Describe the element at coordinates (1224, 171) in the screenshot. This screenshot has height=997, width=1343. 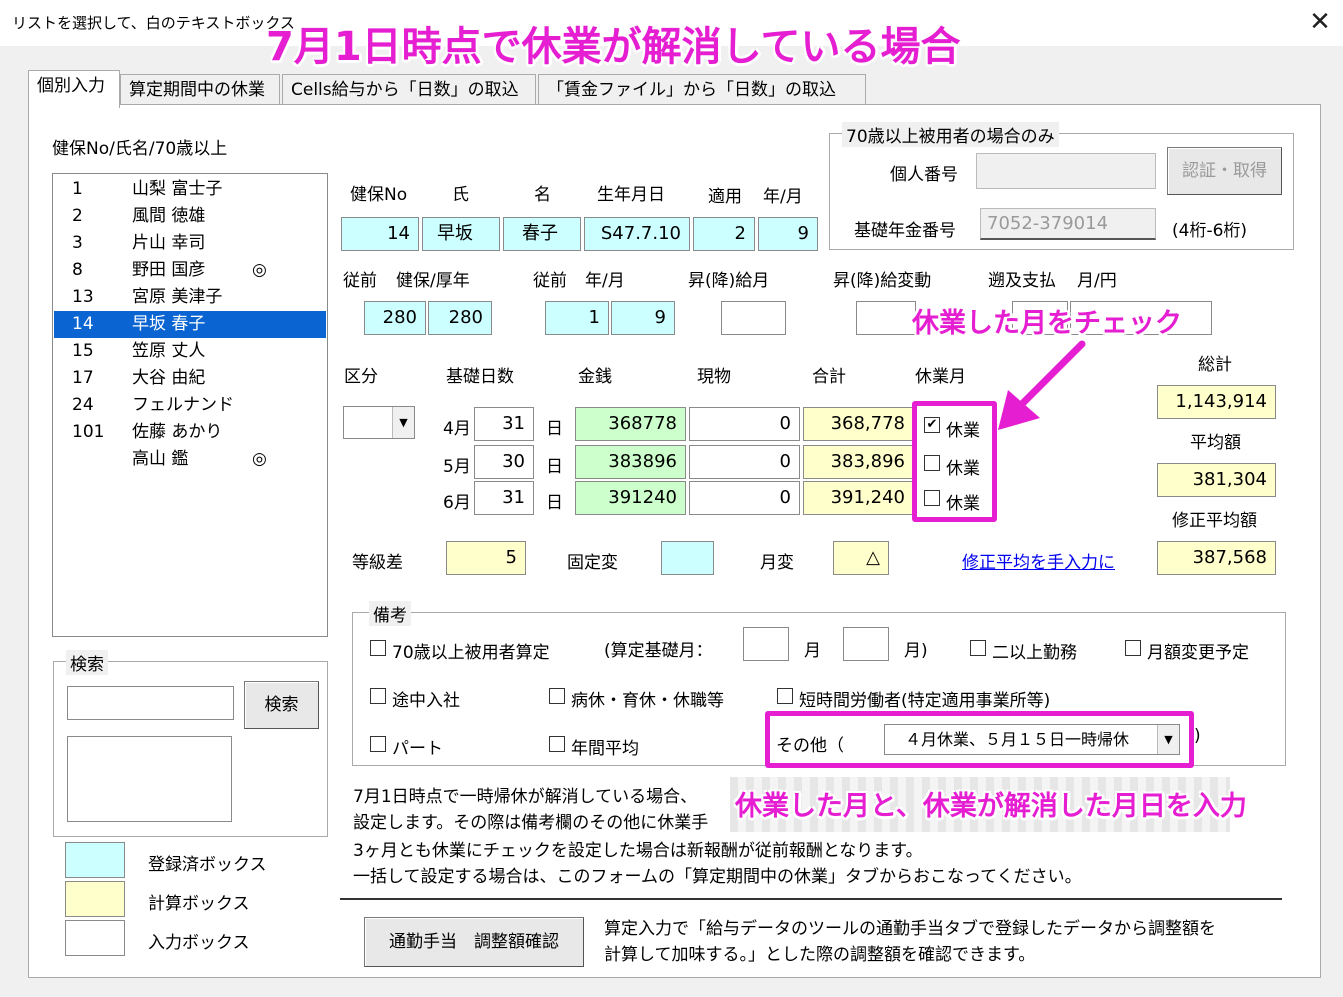
I see `auth-button: 認証・取得` at that location.